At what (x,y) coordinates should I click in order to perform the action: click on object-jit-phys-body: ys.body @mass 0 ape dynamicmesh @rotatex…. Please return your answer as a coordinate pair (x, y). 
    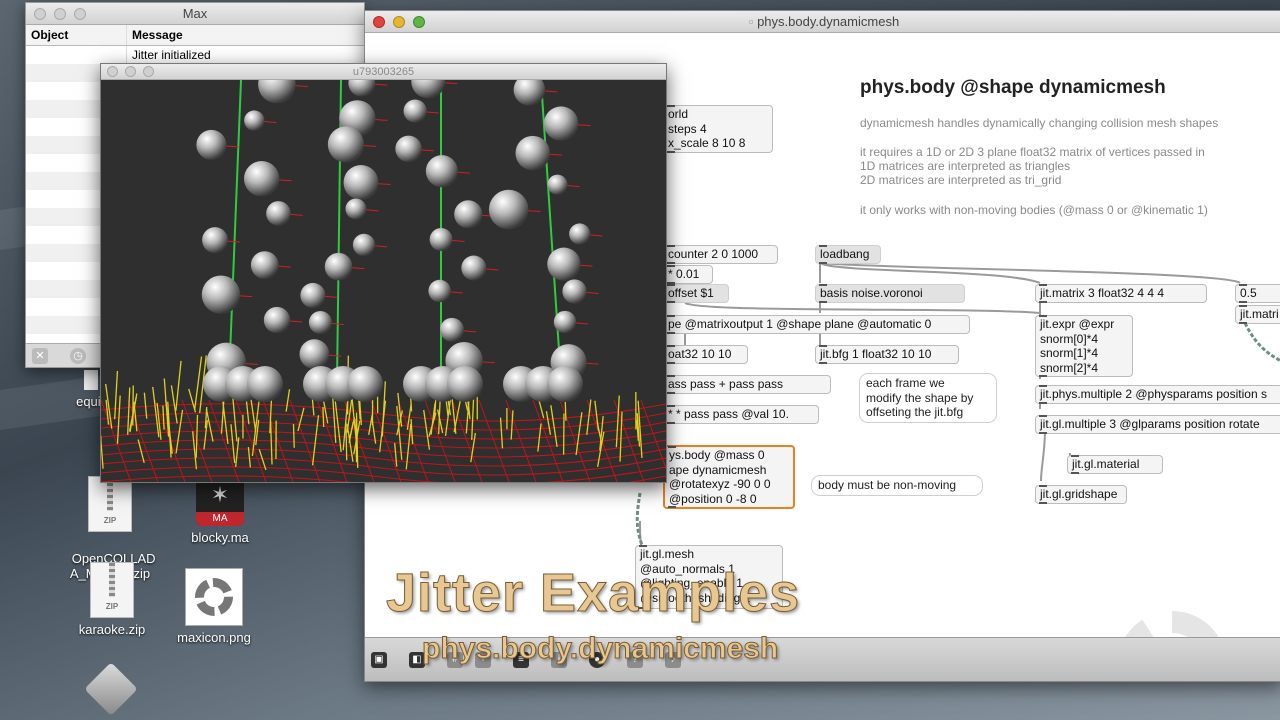
    Looking at the image, I should click on (729, 477).